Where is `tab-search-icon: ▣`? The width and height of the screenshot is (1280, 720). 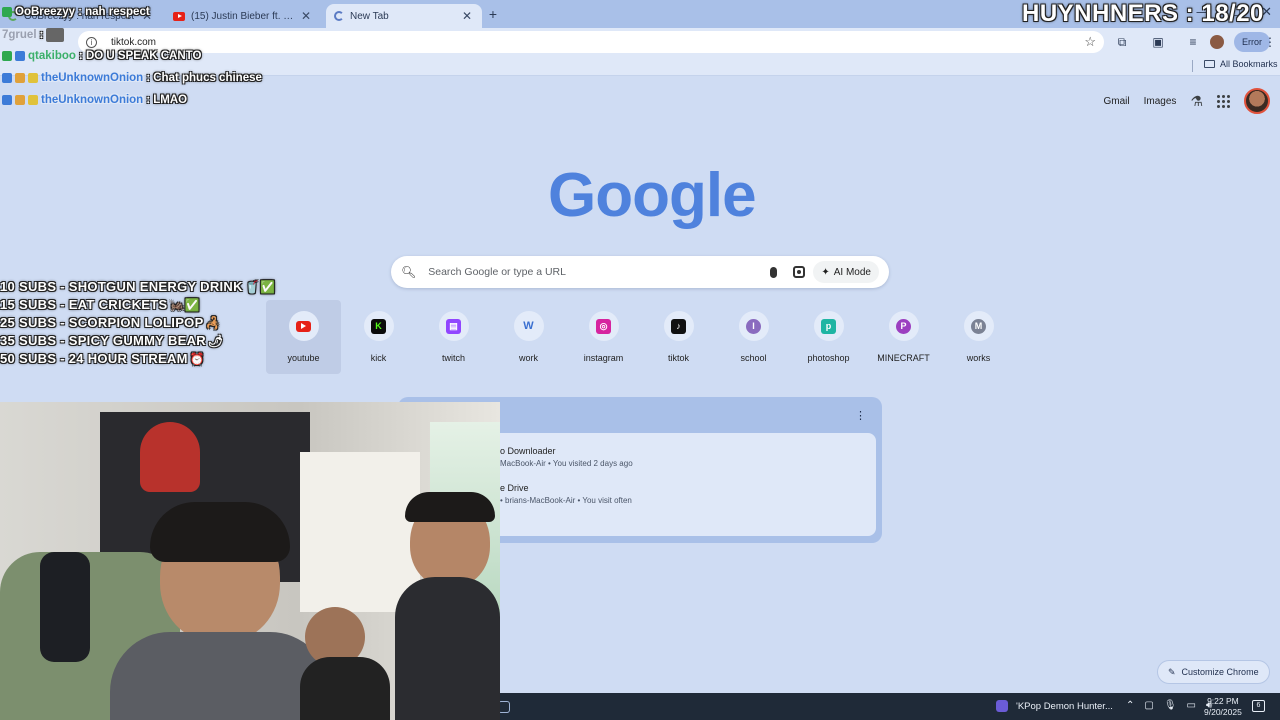
tab-search-icon: ▣ is located at coordinates (1158, 42).